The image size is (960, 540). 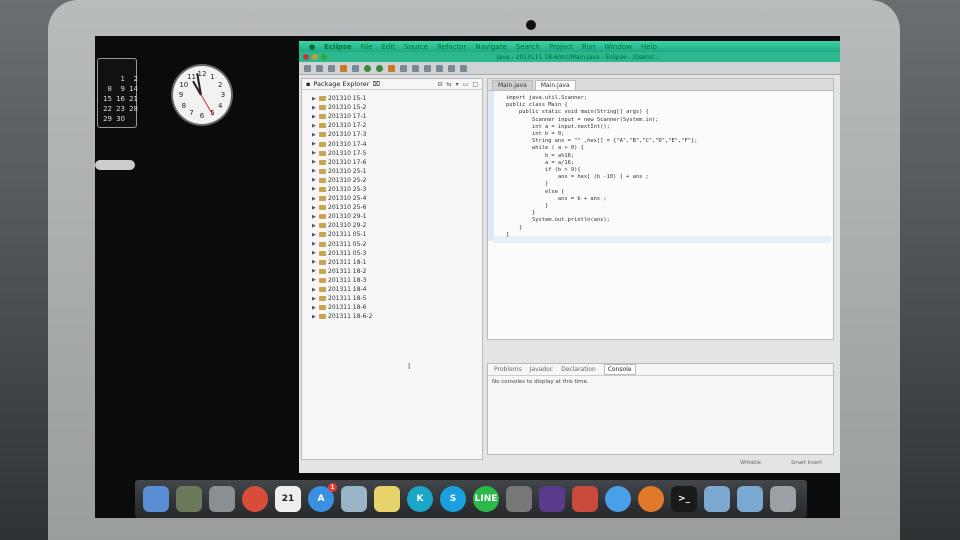 I want to click on next-annotation-icon, so click(x=439, y=68).